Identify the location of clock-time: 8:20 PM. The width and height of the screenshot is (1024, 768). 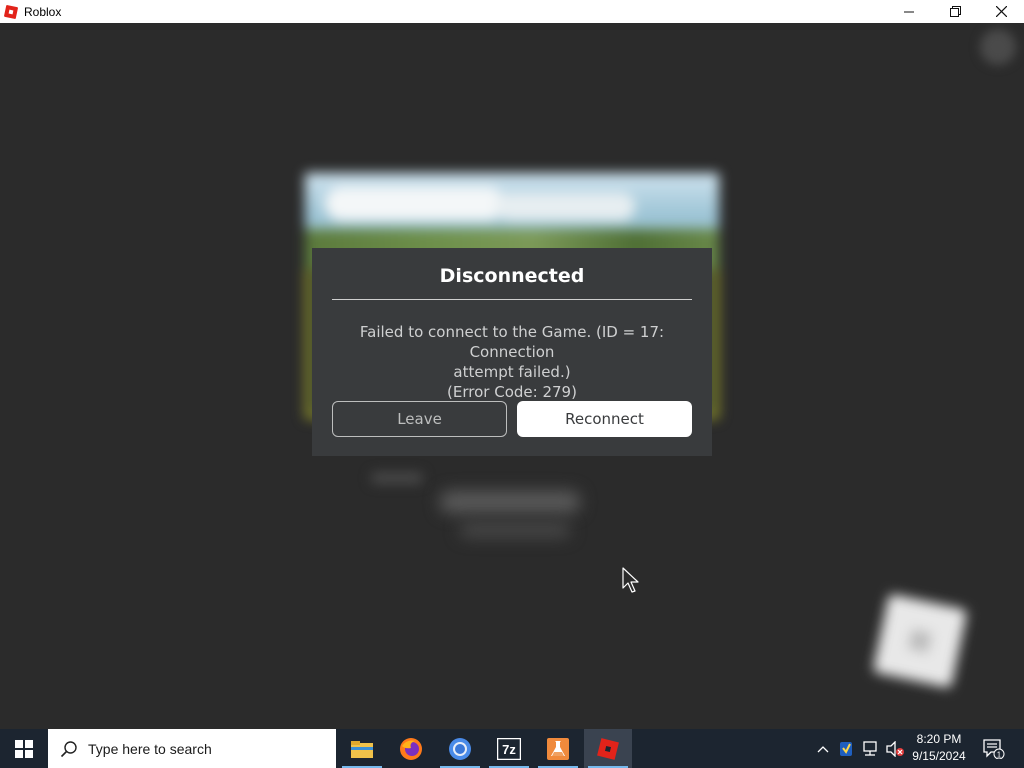
(939, 739).